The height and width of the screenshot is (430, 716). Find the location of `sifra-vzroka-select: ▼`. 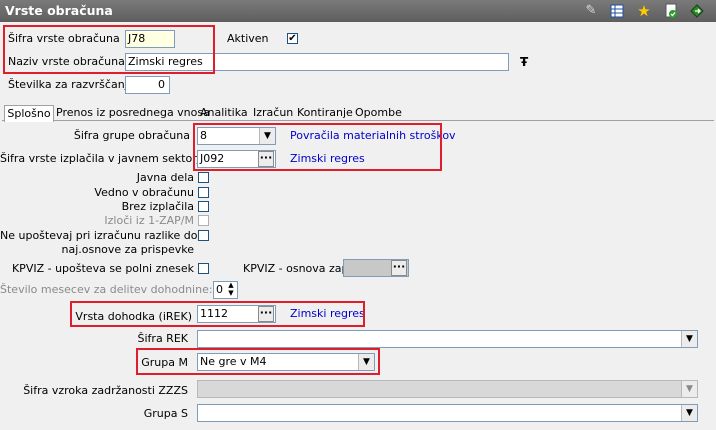

sifra-vzroka-select: ▼ is located at coordinates (447, 389).